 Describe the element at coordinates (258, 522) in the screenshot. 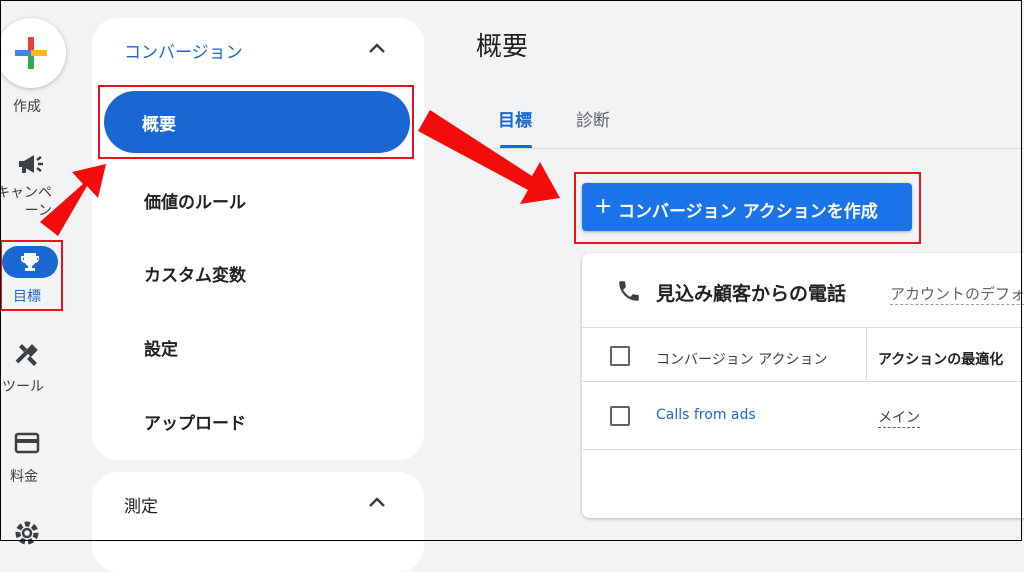

I see `measurement-nav-panel: 測定` at that location.